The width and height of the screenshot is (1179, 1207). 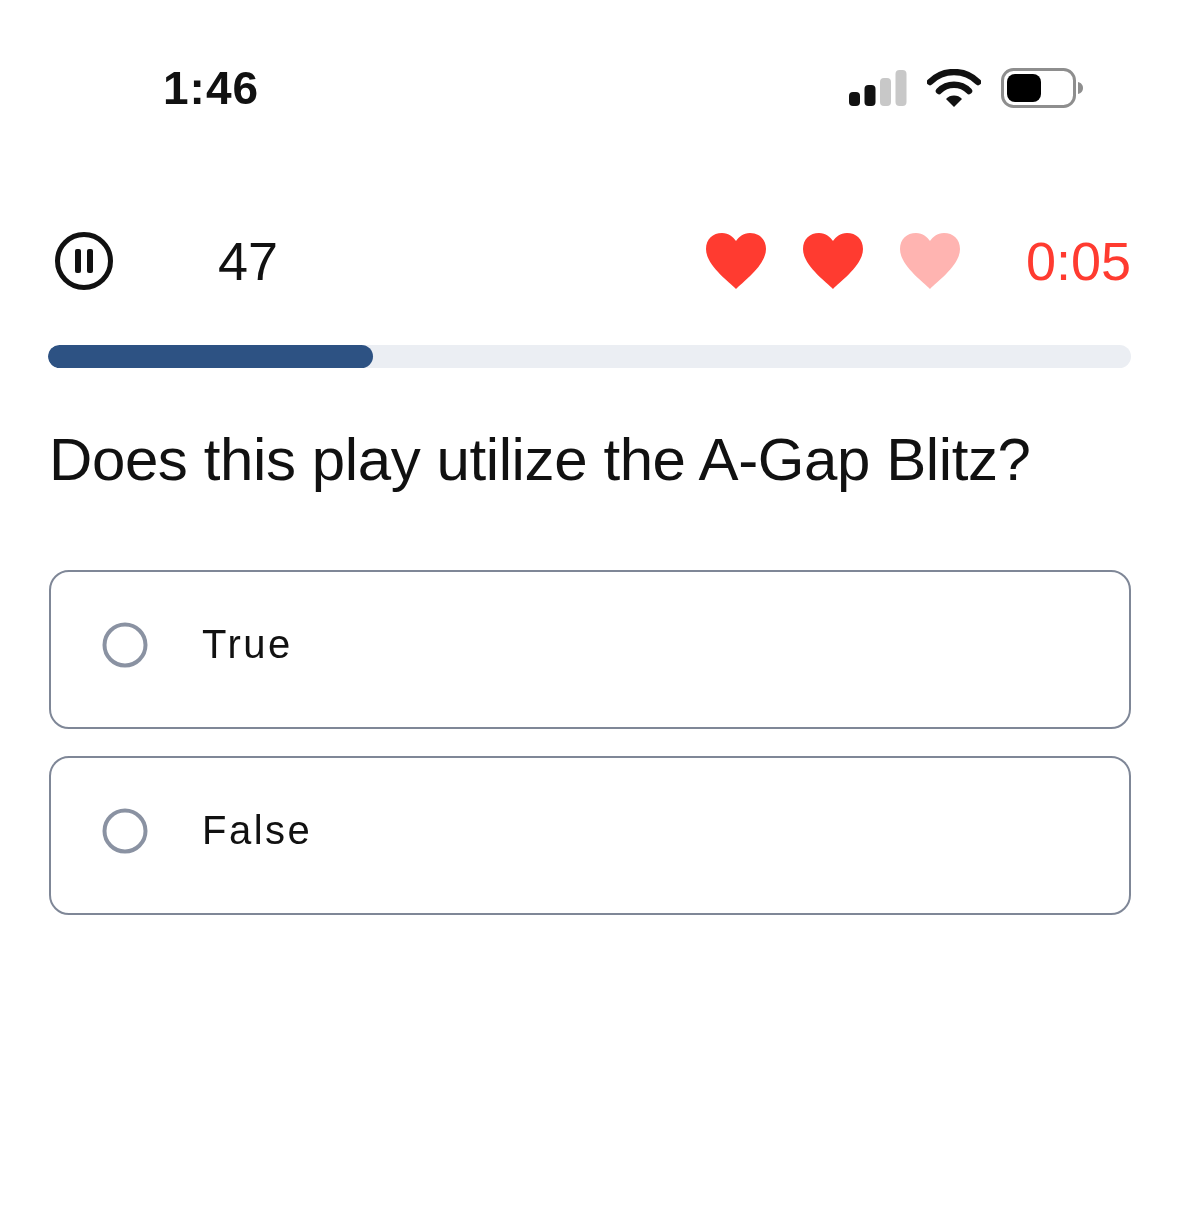 I want to click on battery-icon, so click(x=1042, y=88).